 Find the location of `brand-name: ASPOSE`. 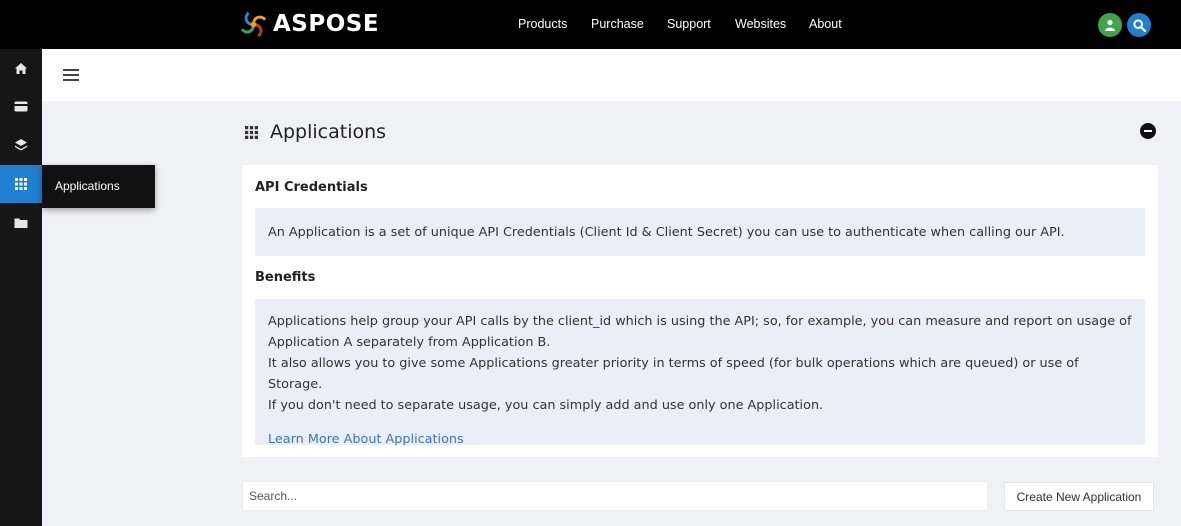

brand-name: ASPOSE is located at coordinates (326, 24).